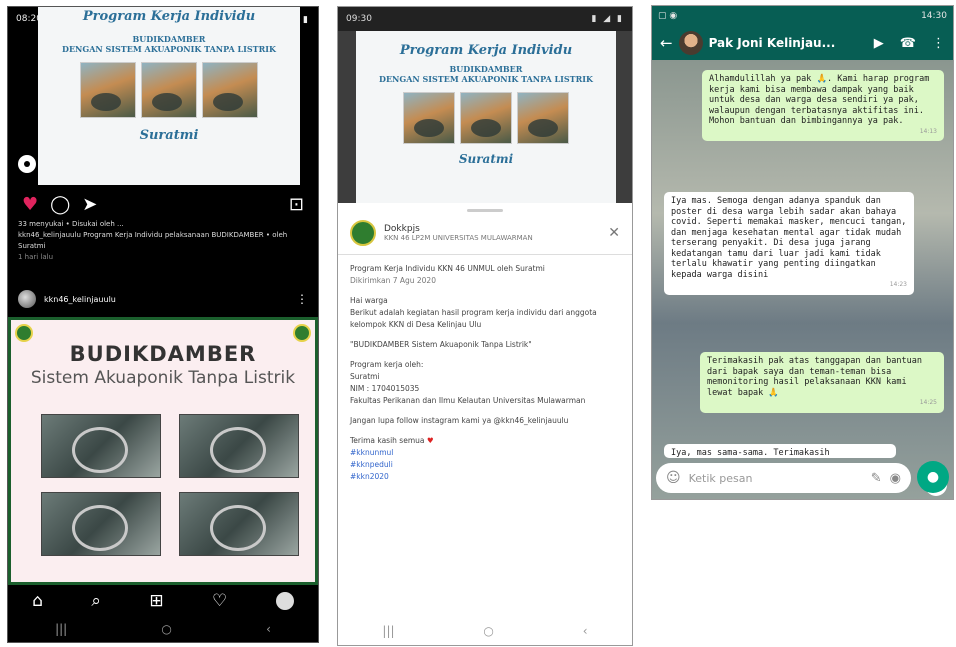 This screenshot has height=647, width=956. I want to click on bottom-nav: ⌂ ⌕ ⊞ ♡, so click(163, 601).